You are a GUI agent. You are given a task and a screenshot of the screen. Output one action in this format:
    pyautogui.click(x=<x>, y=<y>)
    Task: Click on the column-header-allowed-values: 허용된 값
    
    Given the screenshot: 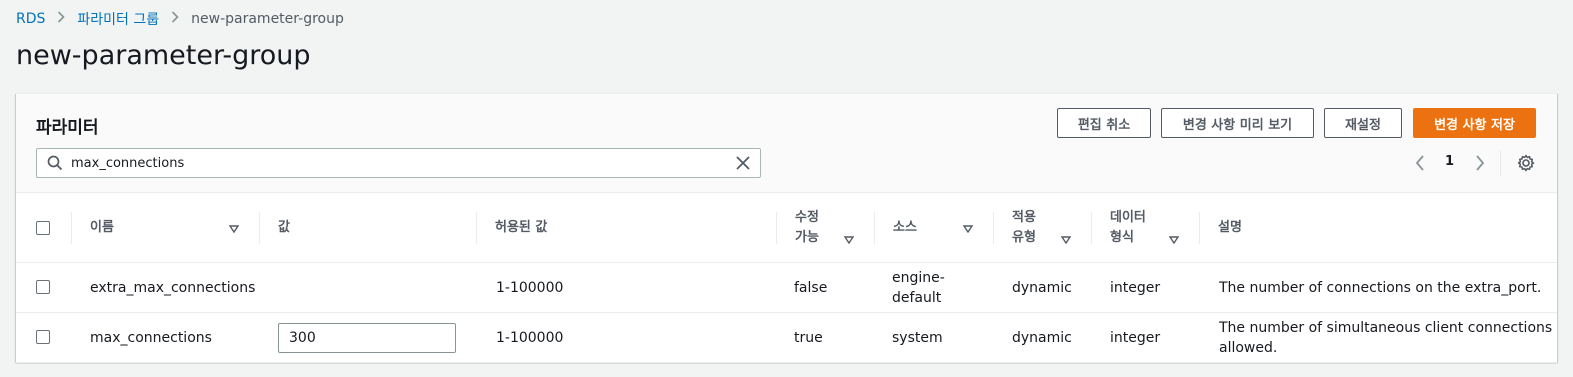 What is the action you would take?
    pyautogui.click(x=626, y=228)
    